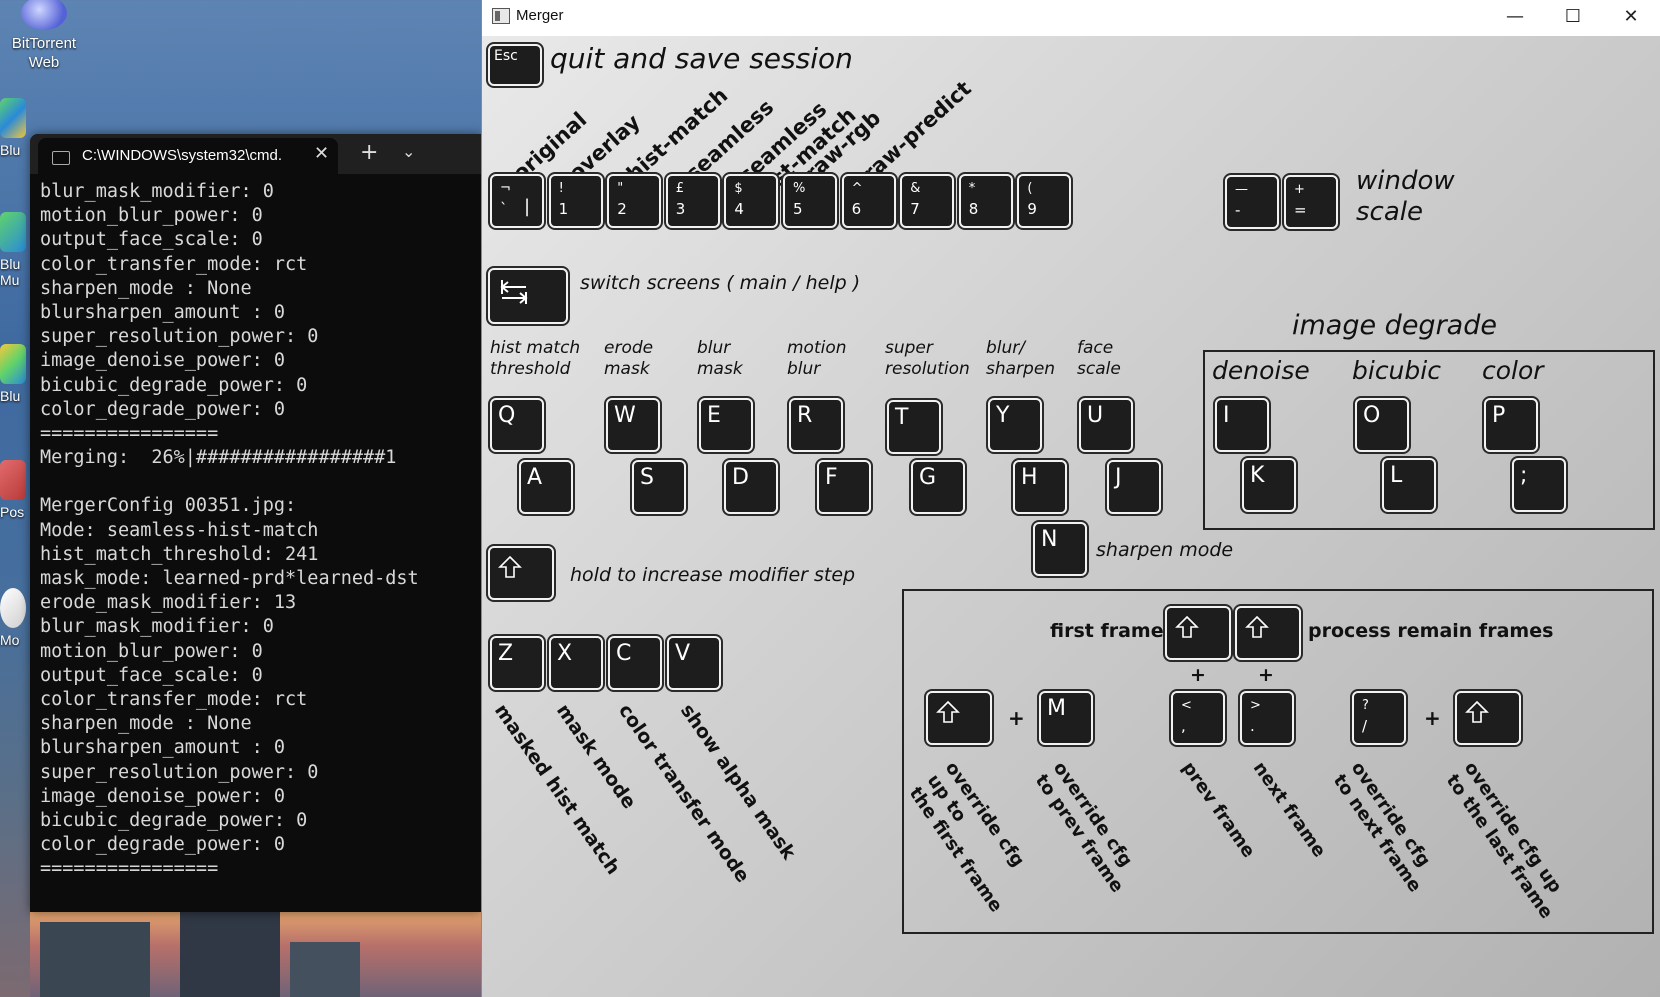  What do you see at coordinates (1631, 18) in the screenshot?
I see `close-button: ✕` at bounding box center [1631, 18].